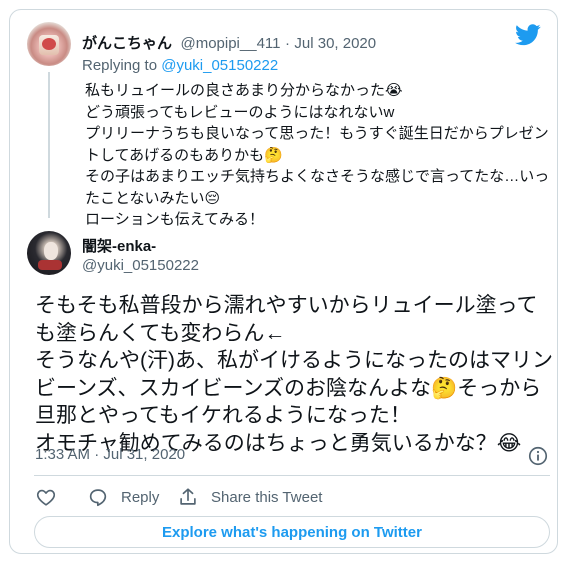  What do you see at coordinates (49, 253) in the screenshot?
I see `author-avatar` at bounding box center [49, 253].